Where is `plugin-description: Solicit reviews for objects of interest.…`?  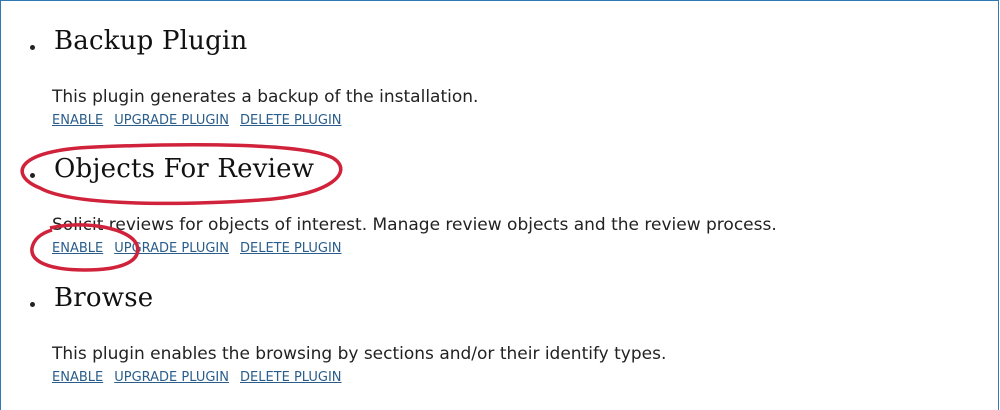
plugin-description: Solicit reviews for objects of interest.… is located at coordinates (414, 225).